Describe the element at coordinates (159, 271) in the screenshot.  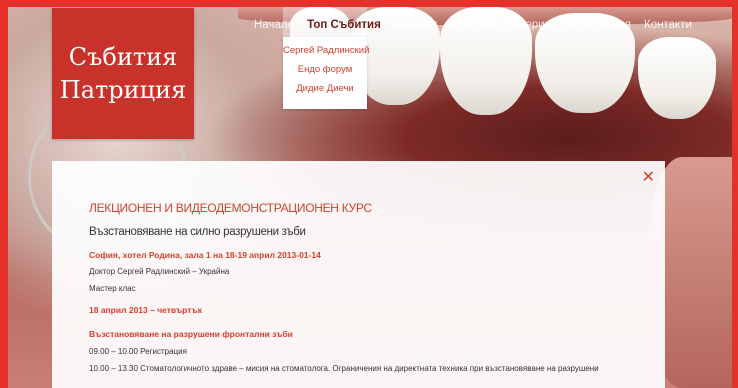
I see `lecturer-name: Доктор Сергей Радлинский – Украйна` at that location.